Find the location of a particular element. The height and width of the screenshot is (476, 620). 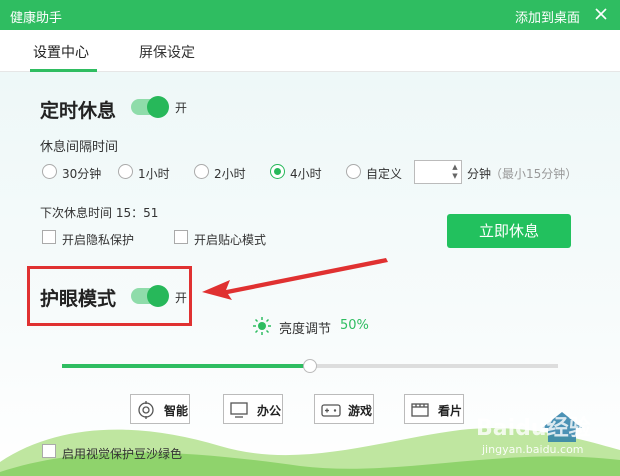

smart-icon is located at coordinates (146, 410).